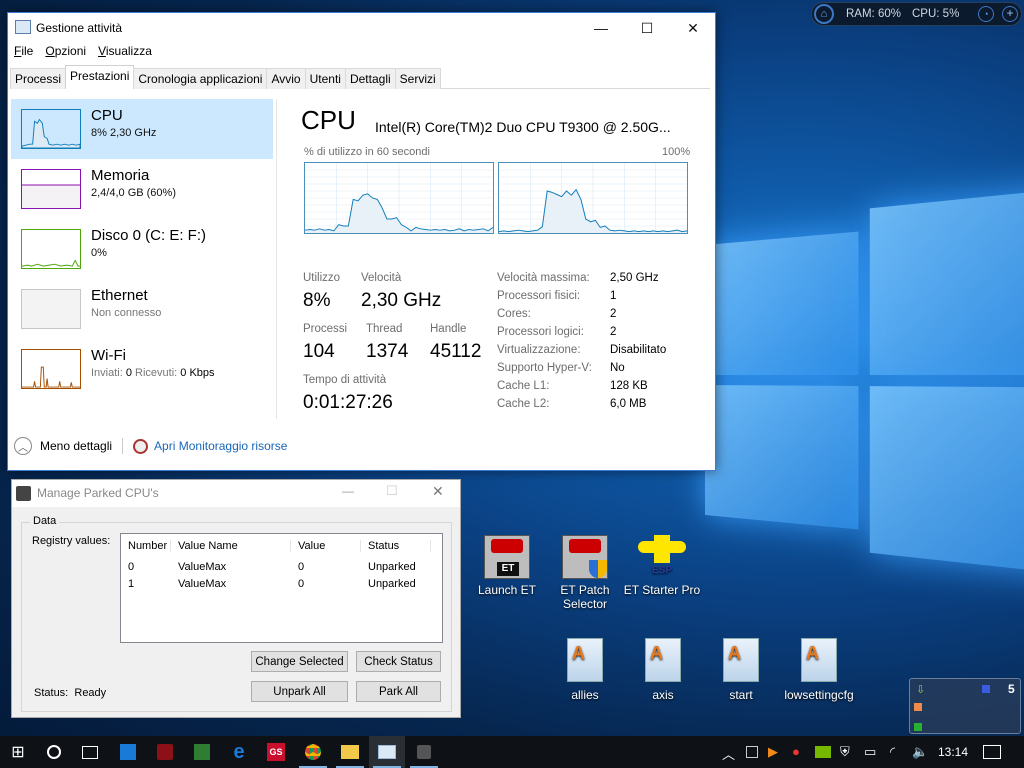  What do you see at coordinates (153, 373) in the screenshot?
I see `sidebar-wifi-sub: Inviati: 0 Ricevuti: 0 Kbps` at bounding box center [153, 373].